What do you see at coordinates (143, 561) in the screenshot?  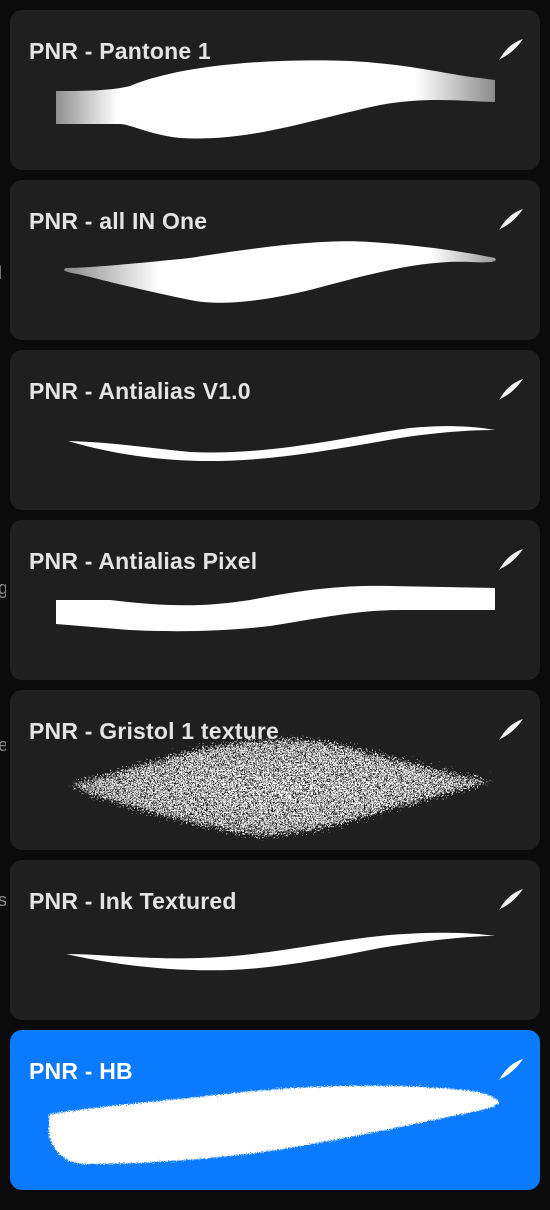 I see `brush-name: PNR - Antialias Pixel` at bounding box center [143, 561].